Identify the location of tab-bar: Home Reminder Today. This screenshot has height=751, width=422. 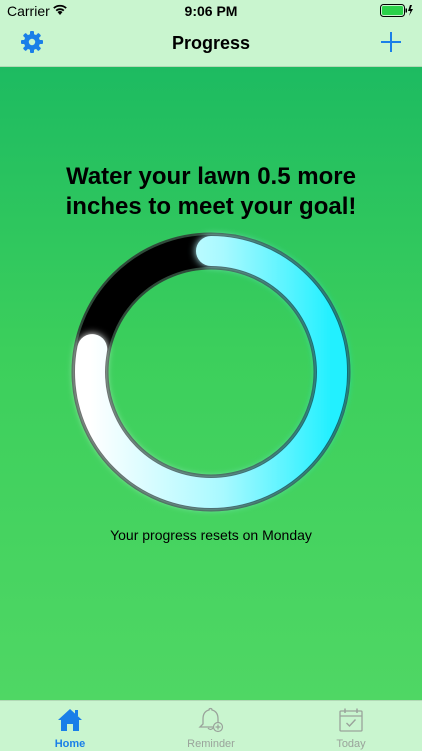
(211, 725).